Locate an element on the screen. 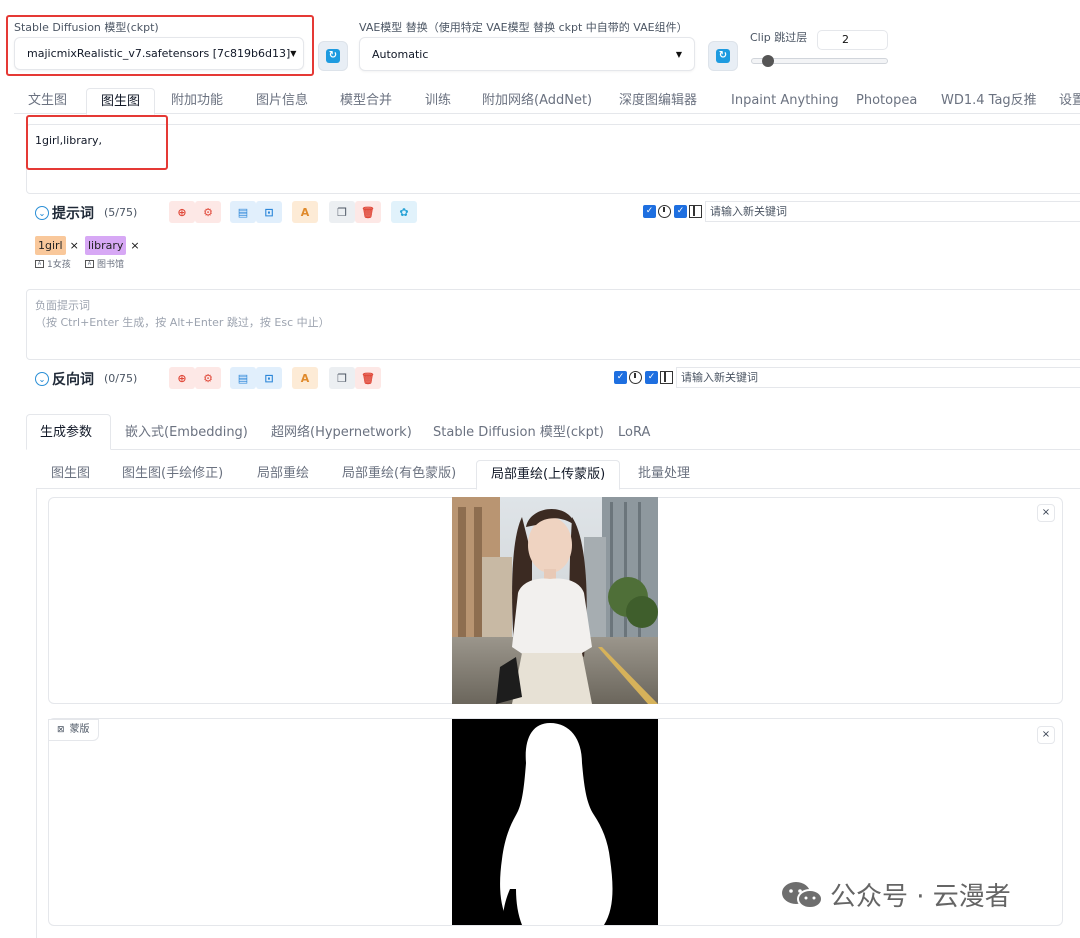  vae-dropdown: Automatic ▼ is located at coordinates (527, 54).